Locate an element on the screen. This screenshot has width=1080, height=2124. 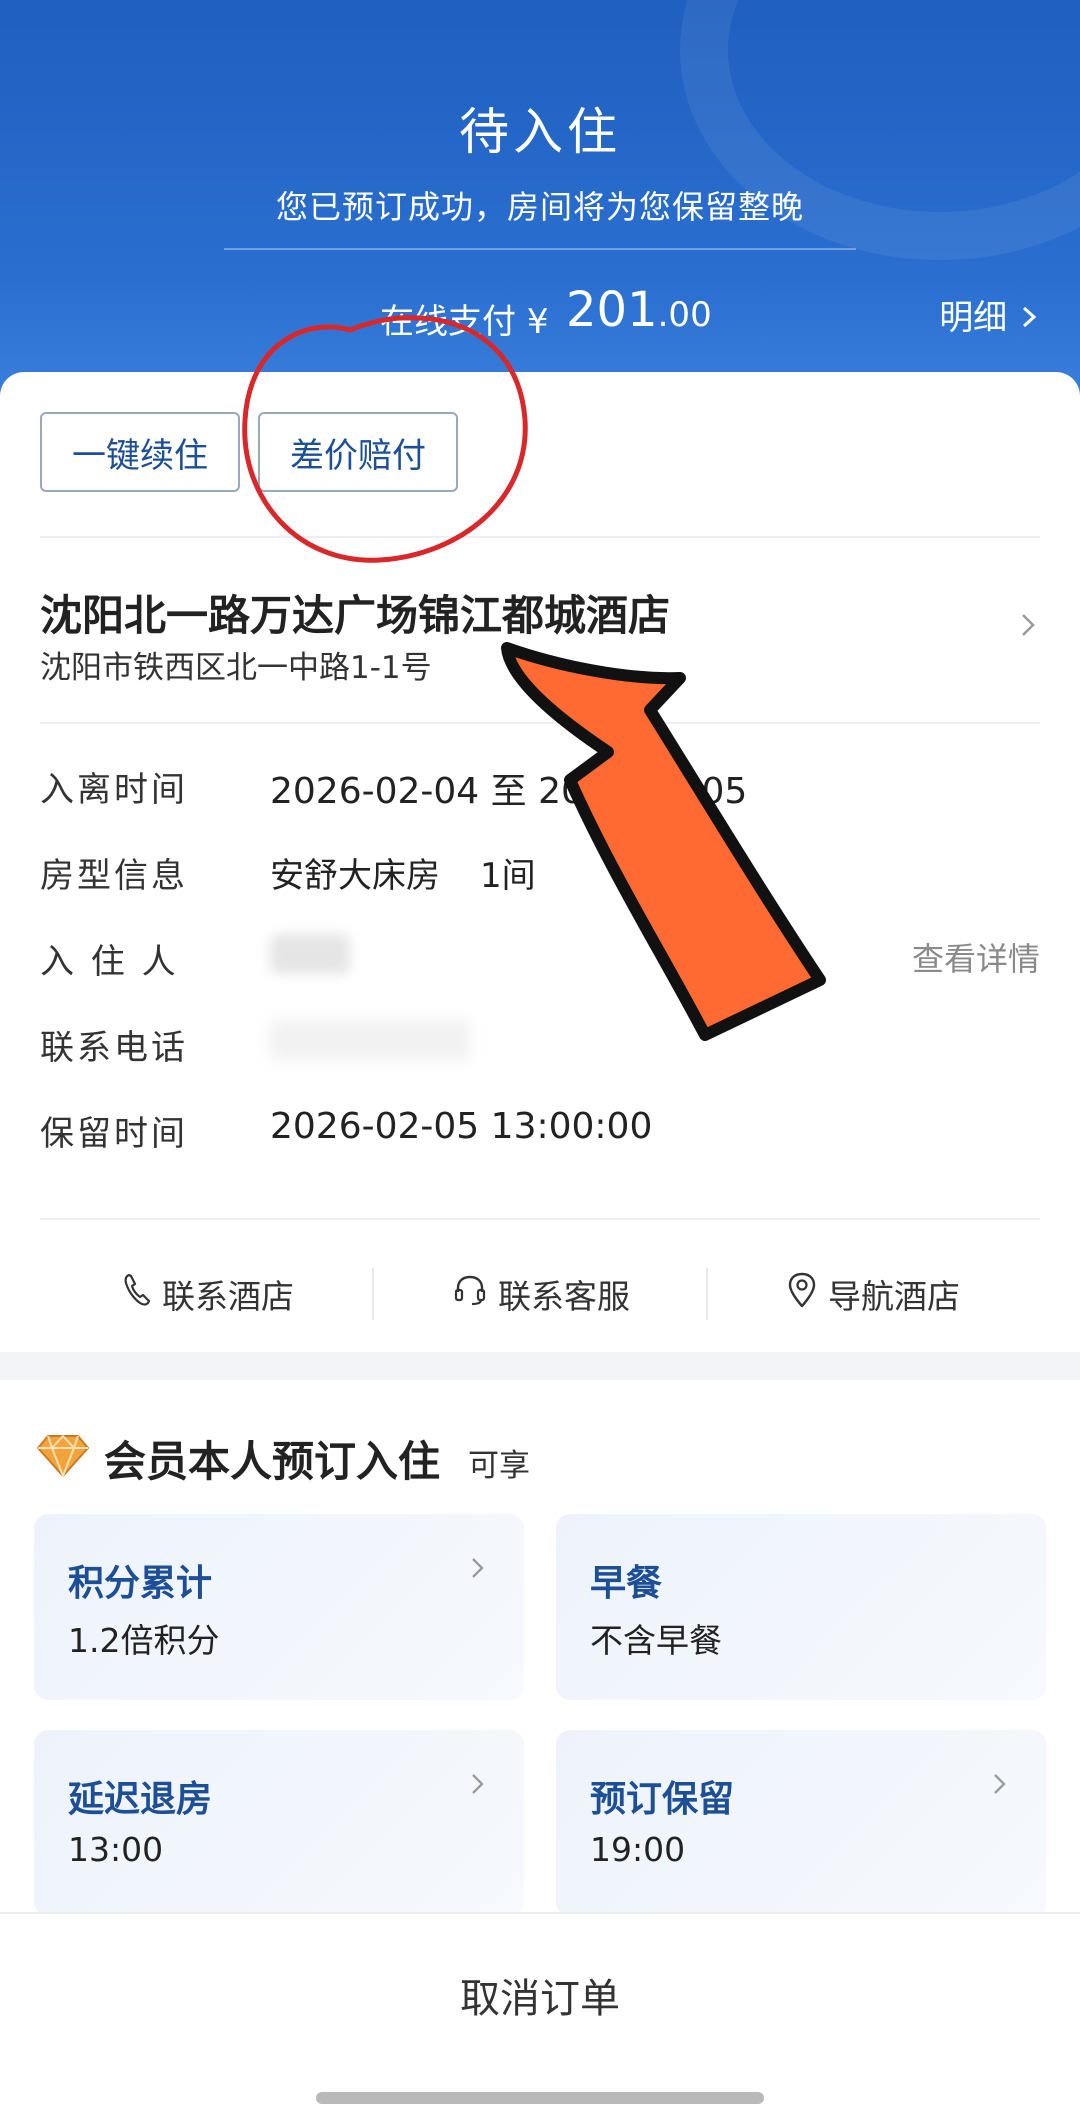
contact-service-button: 联系客服 is located at coordinates (541, 1294).